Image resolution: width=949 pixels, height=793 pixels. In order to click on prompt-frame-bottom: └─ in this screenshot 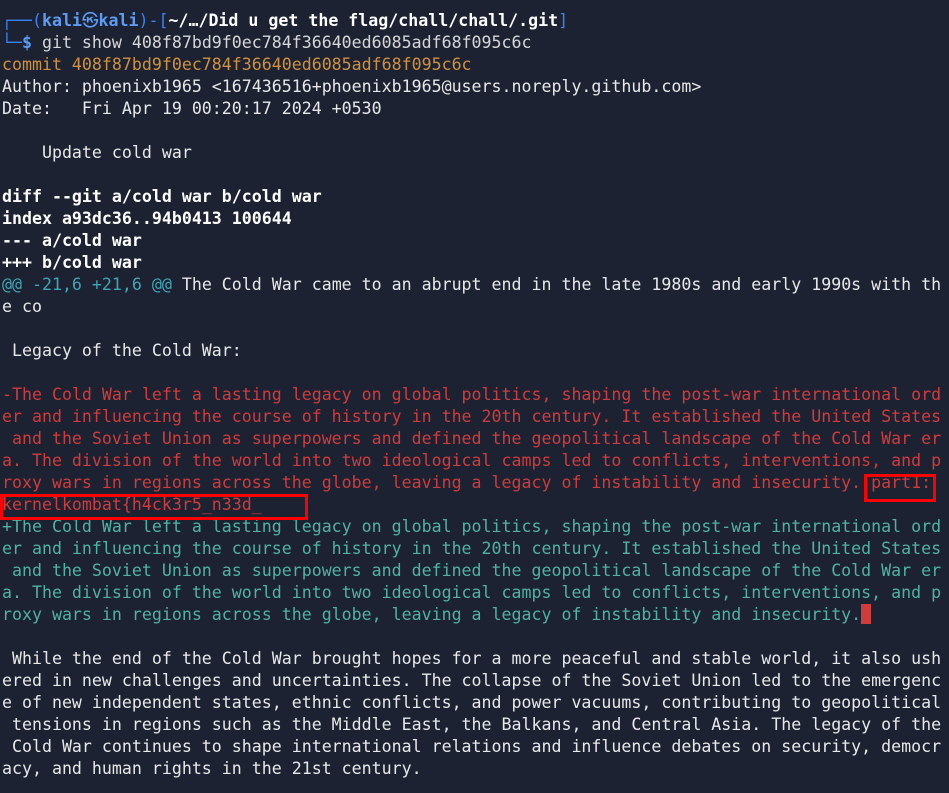, I will do `click(12, 42)`.